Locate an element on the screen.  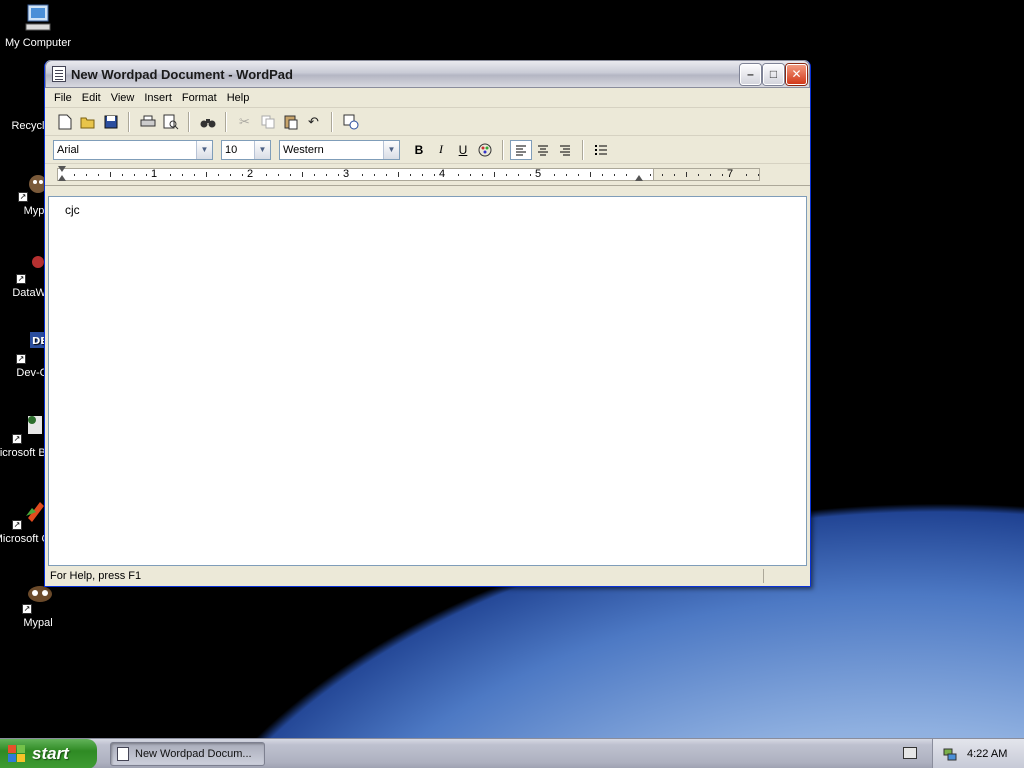
find-icon is located at coordinates (207, 122).